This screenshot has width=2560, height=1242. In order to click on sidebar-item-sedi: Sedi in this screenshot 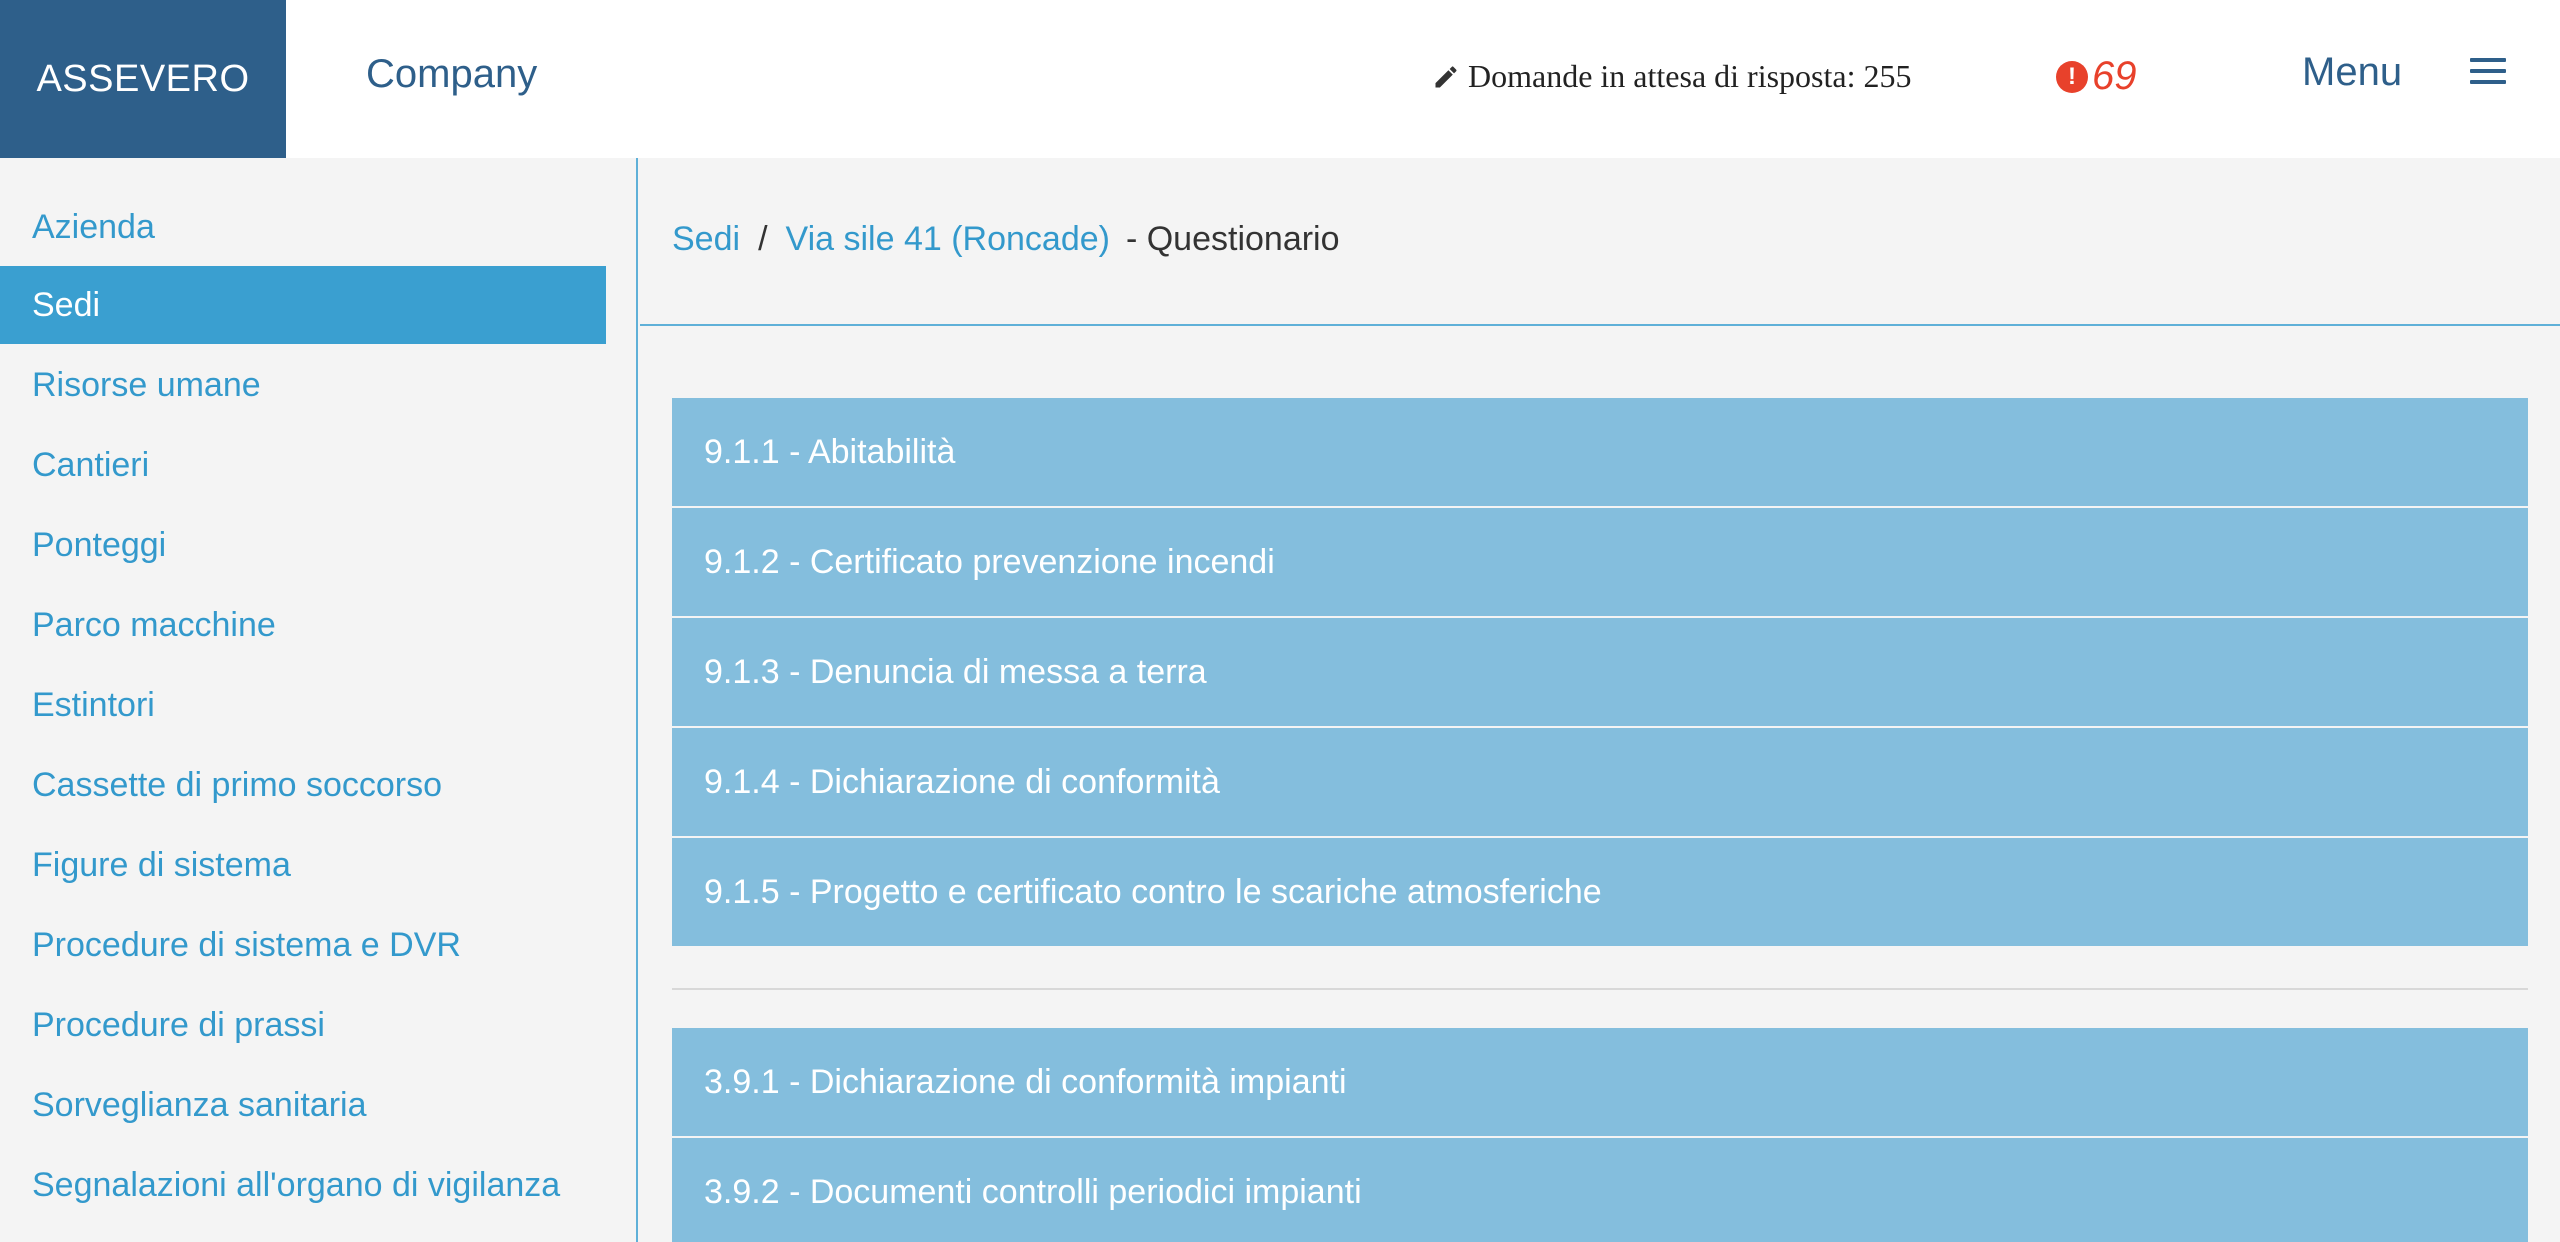, I will do `click(303, 305)`.